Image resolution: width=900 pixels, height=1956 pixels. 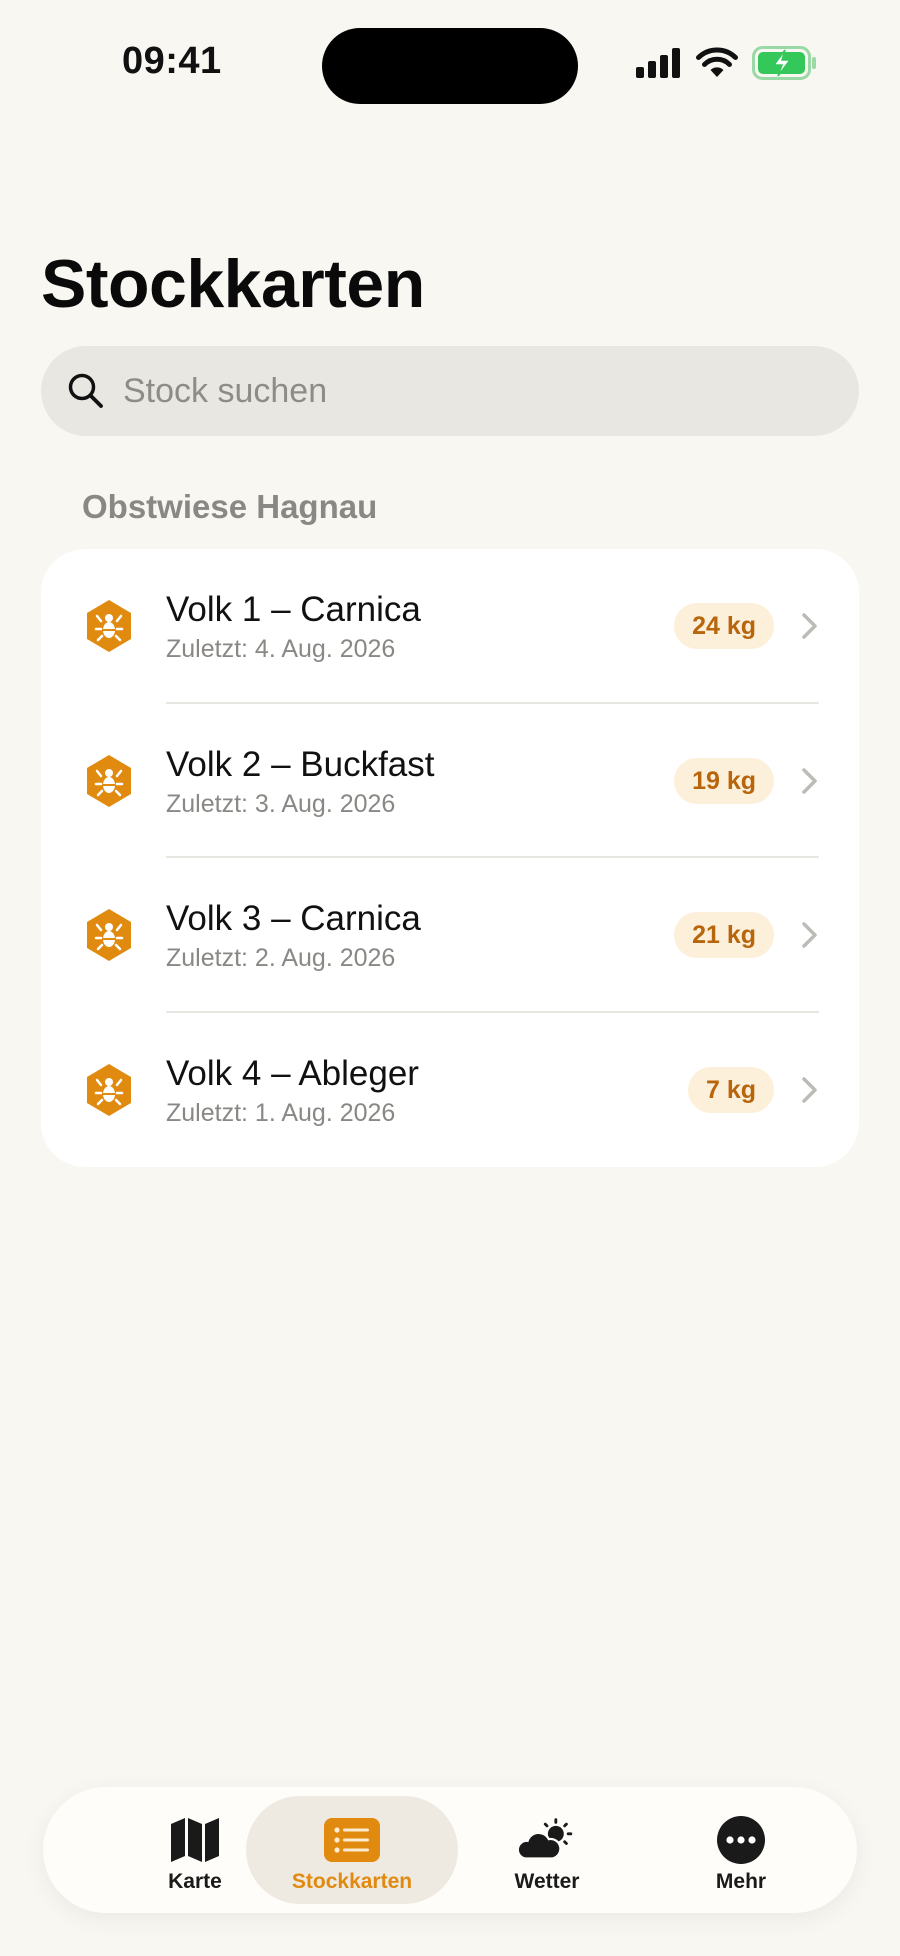 I want to click on tab-label: Stockkarten, so click(x=352, y=1881).